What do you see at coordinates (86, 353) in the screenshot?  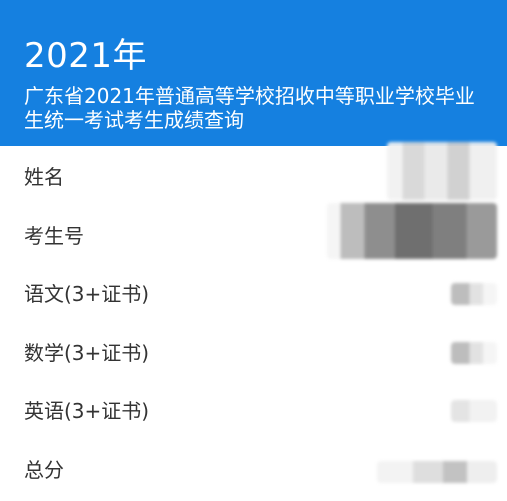 I see `row-label-math: 数学(3+证书)` at bounding box center [86, 353].